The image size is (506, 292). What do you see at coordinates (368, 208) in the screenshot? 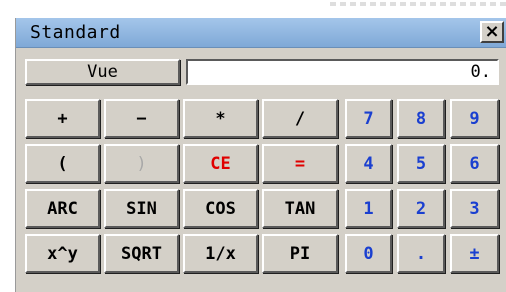
I see `digit-1-button: 1` at bounding box center [368, 208].